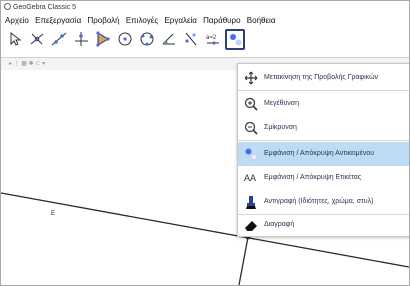  What do you see at coordinates (180, 21) in the screenshot?
I see `menu-tools: Εργαλεία` at bounding box center [180, 21].